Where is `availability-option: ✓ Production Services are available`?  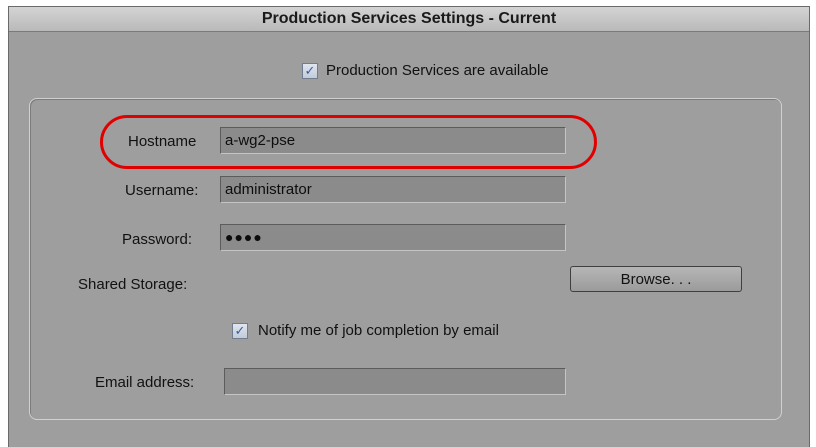
availability-option: ✓ Production Services are available is located at coordinates (425, 70).